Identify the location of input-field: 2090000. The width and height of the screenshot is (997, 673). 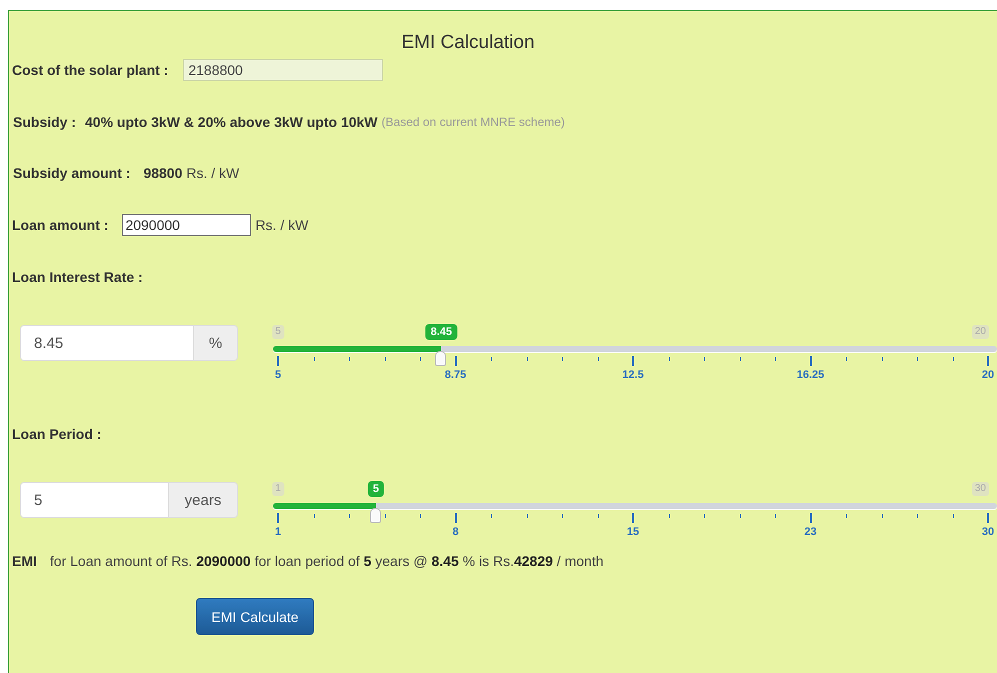
(187, 225).